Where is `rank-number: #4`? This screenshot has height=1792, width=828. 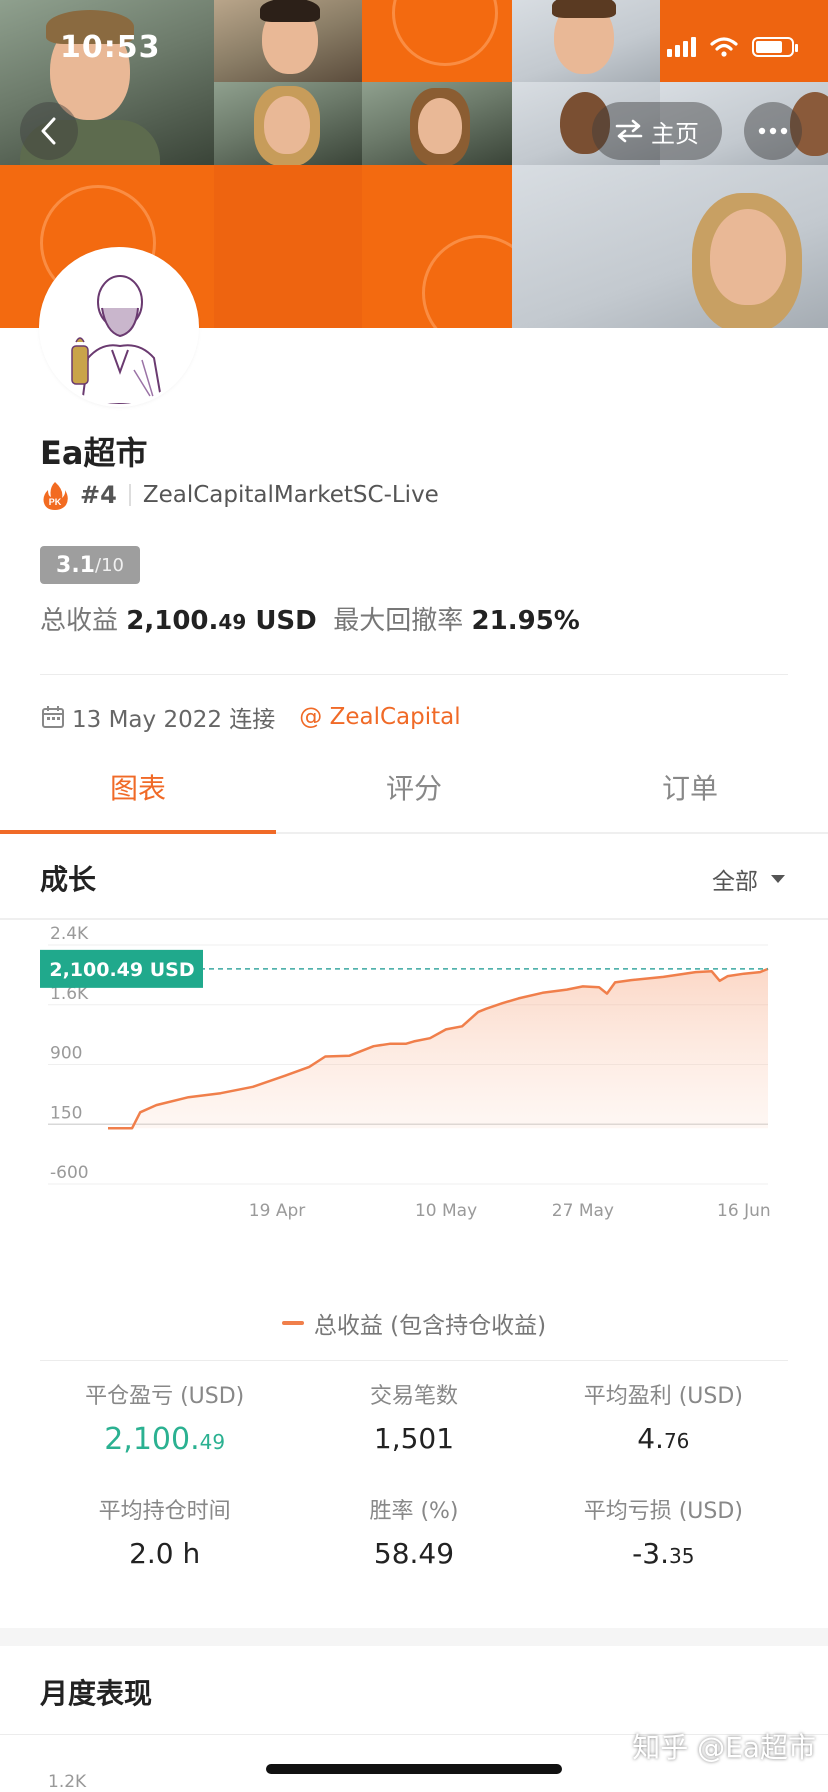 rank-number: #4 is located at coordinates (98, 495).